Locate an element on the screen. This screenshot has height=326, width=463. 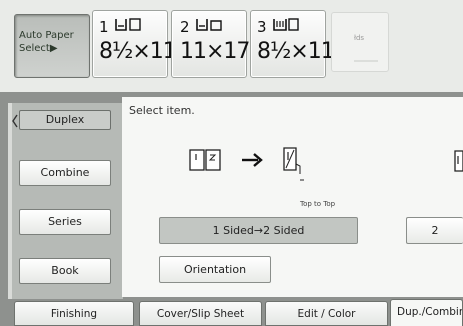
instruction-text: Select item. is located at coordinates (162, 110).